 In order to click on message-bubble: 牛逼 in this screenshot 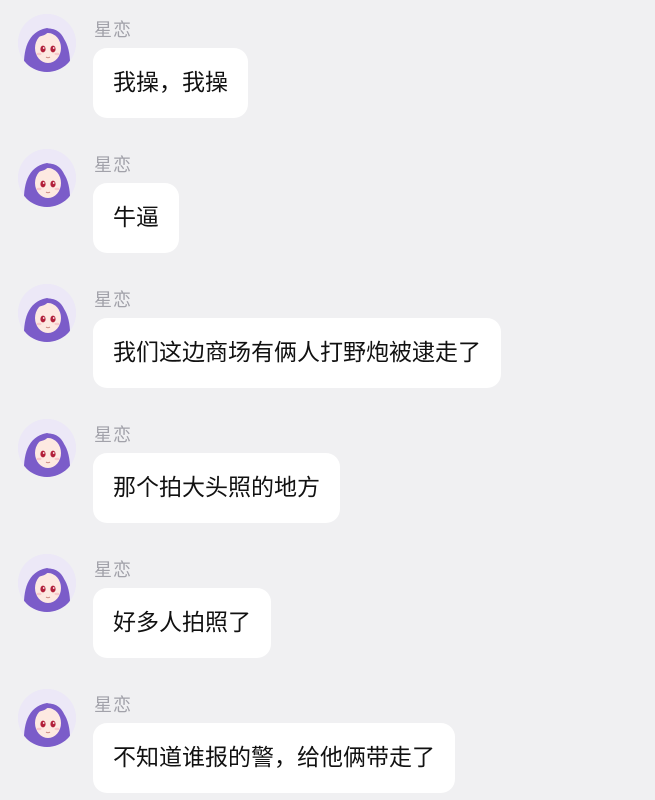, I will do `click(136, 218)`.